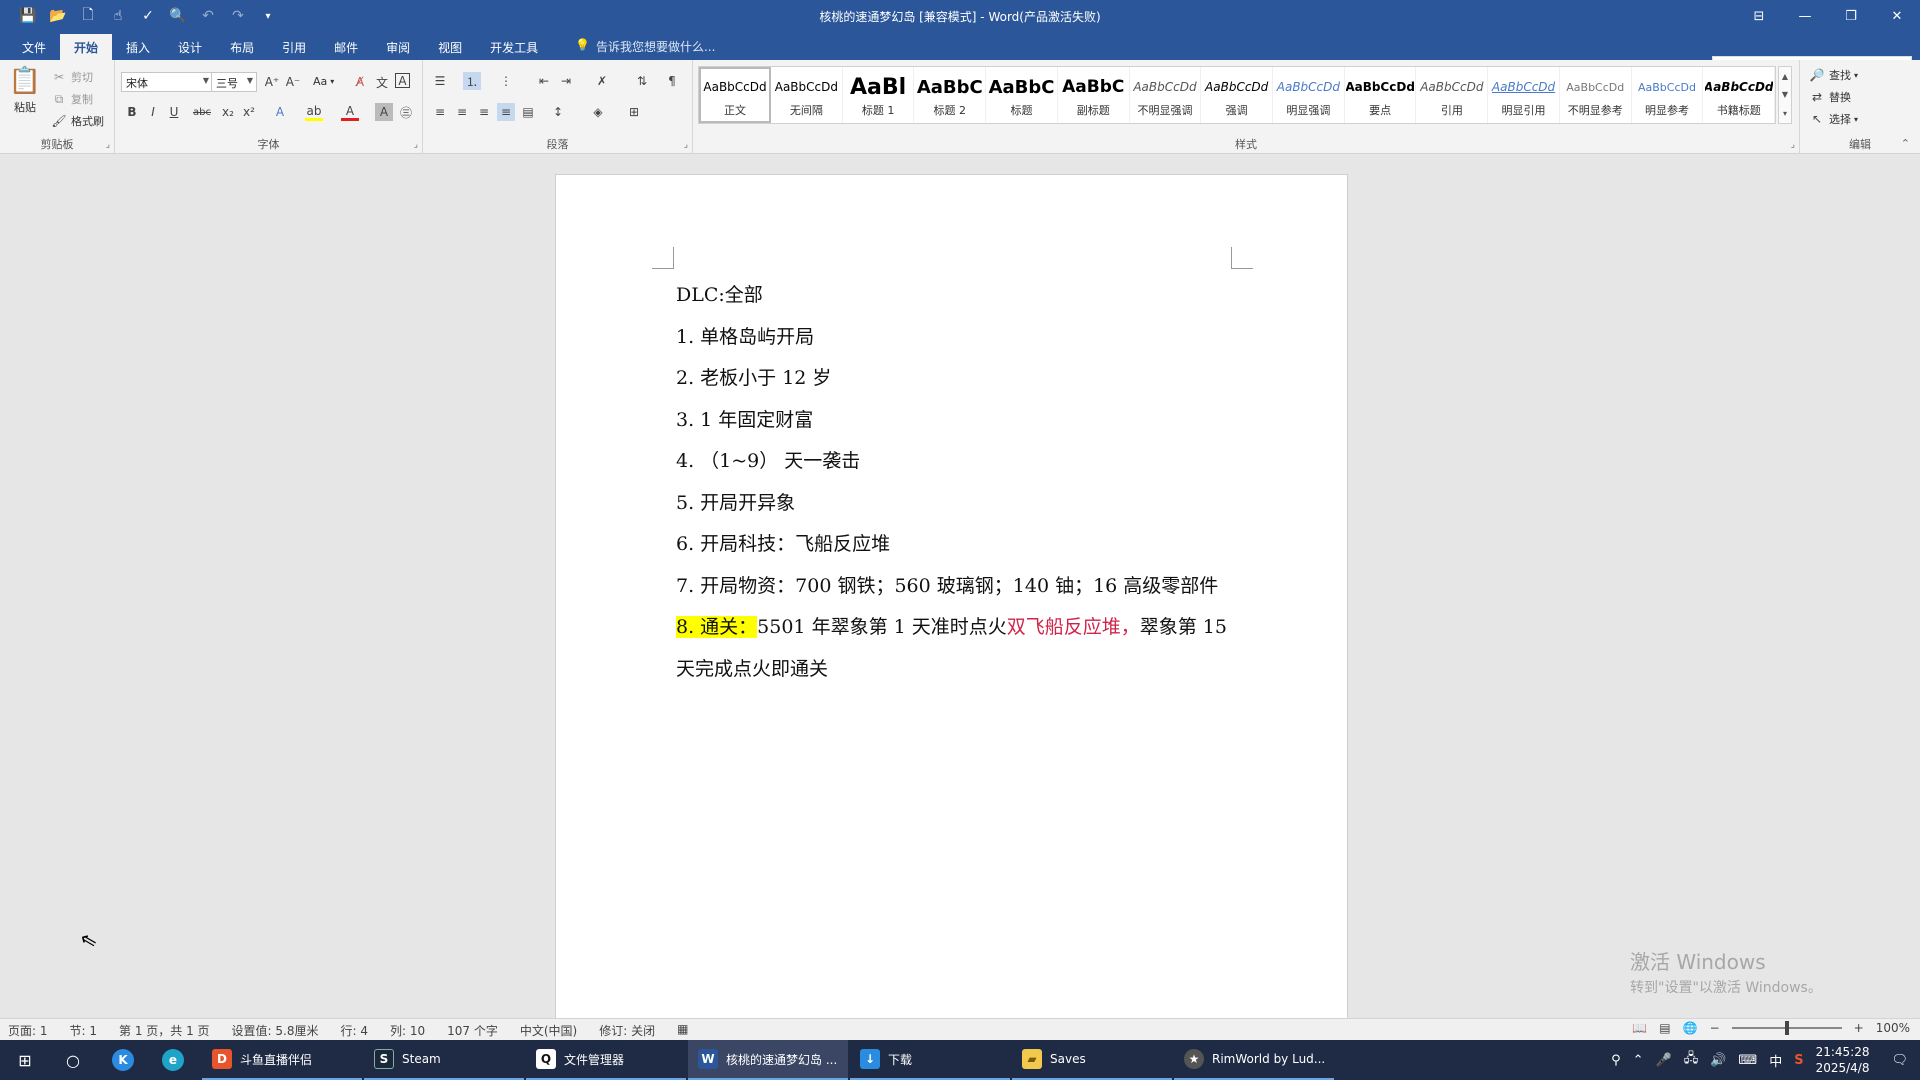 The height and width of the screenshot is (1080, 1920). I want to click on style-normal: AaBbCcDd 正文, so click(735, 95).